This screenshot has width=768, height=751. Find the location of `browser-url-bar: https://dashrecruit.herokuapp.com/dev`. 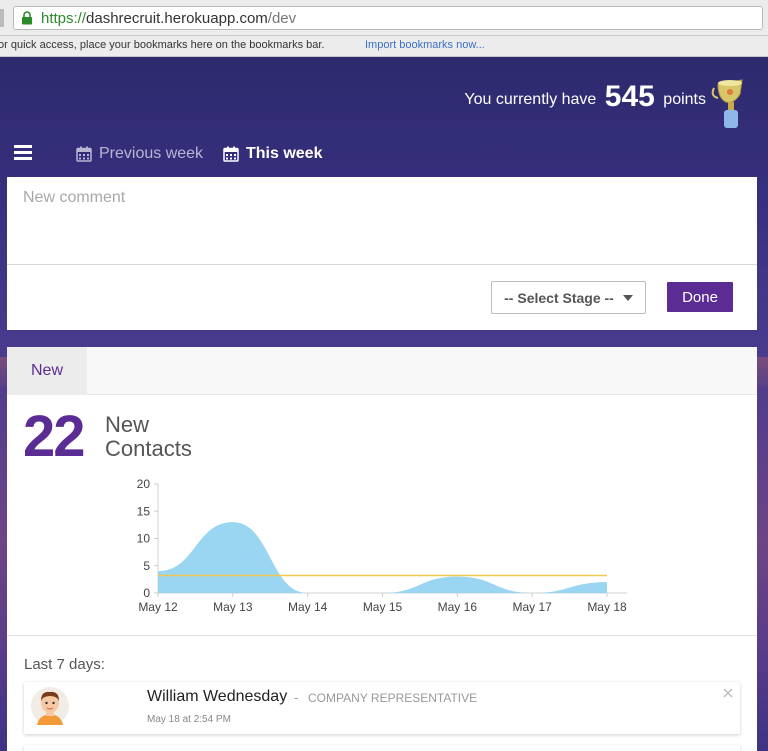

browser-url-bar: https://dashrecruit.herokuapp.com/dev is located at coordinates (384, 18).